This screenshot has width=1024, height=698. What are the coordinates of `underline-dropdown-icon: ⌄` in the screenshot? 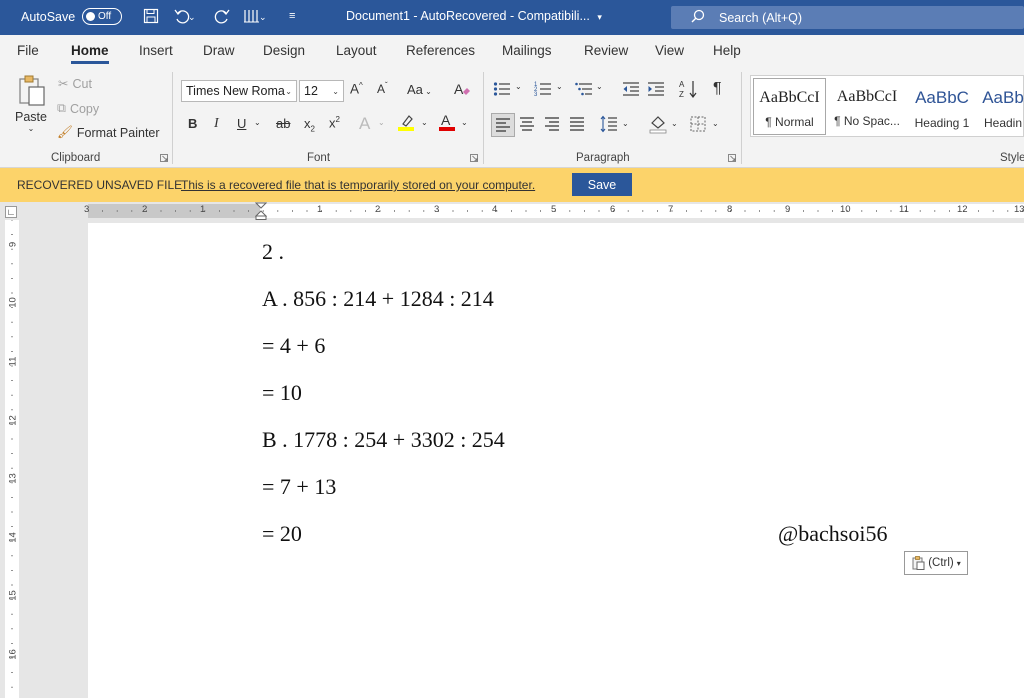 It's located at (257, 122).